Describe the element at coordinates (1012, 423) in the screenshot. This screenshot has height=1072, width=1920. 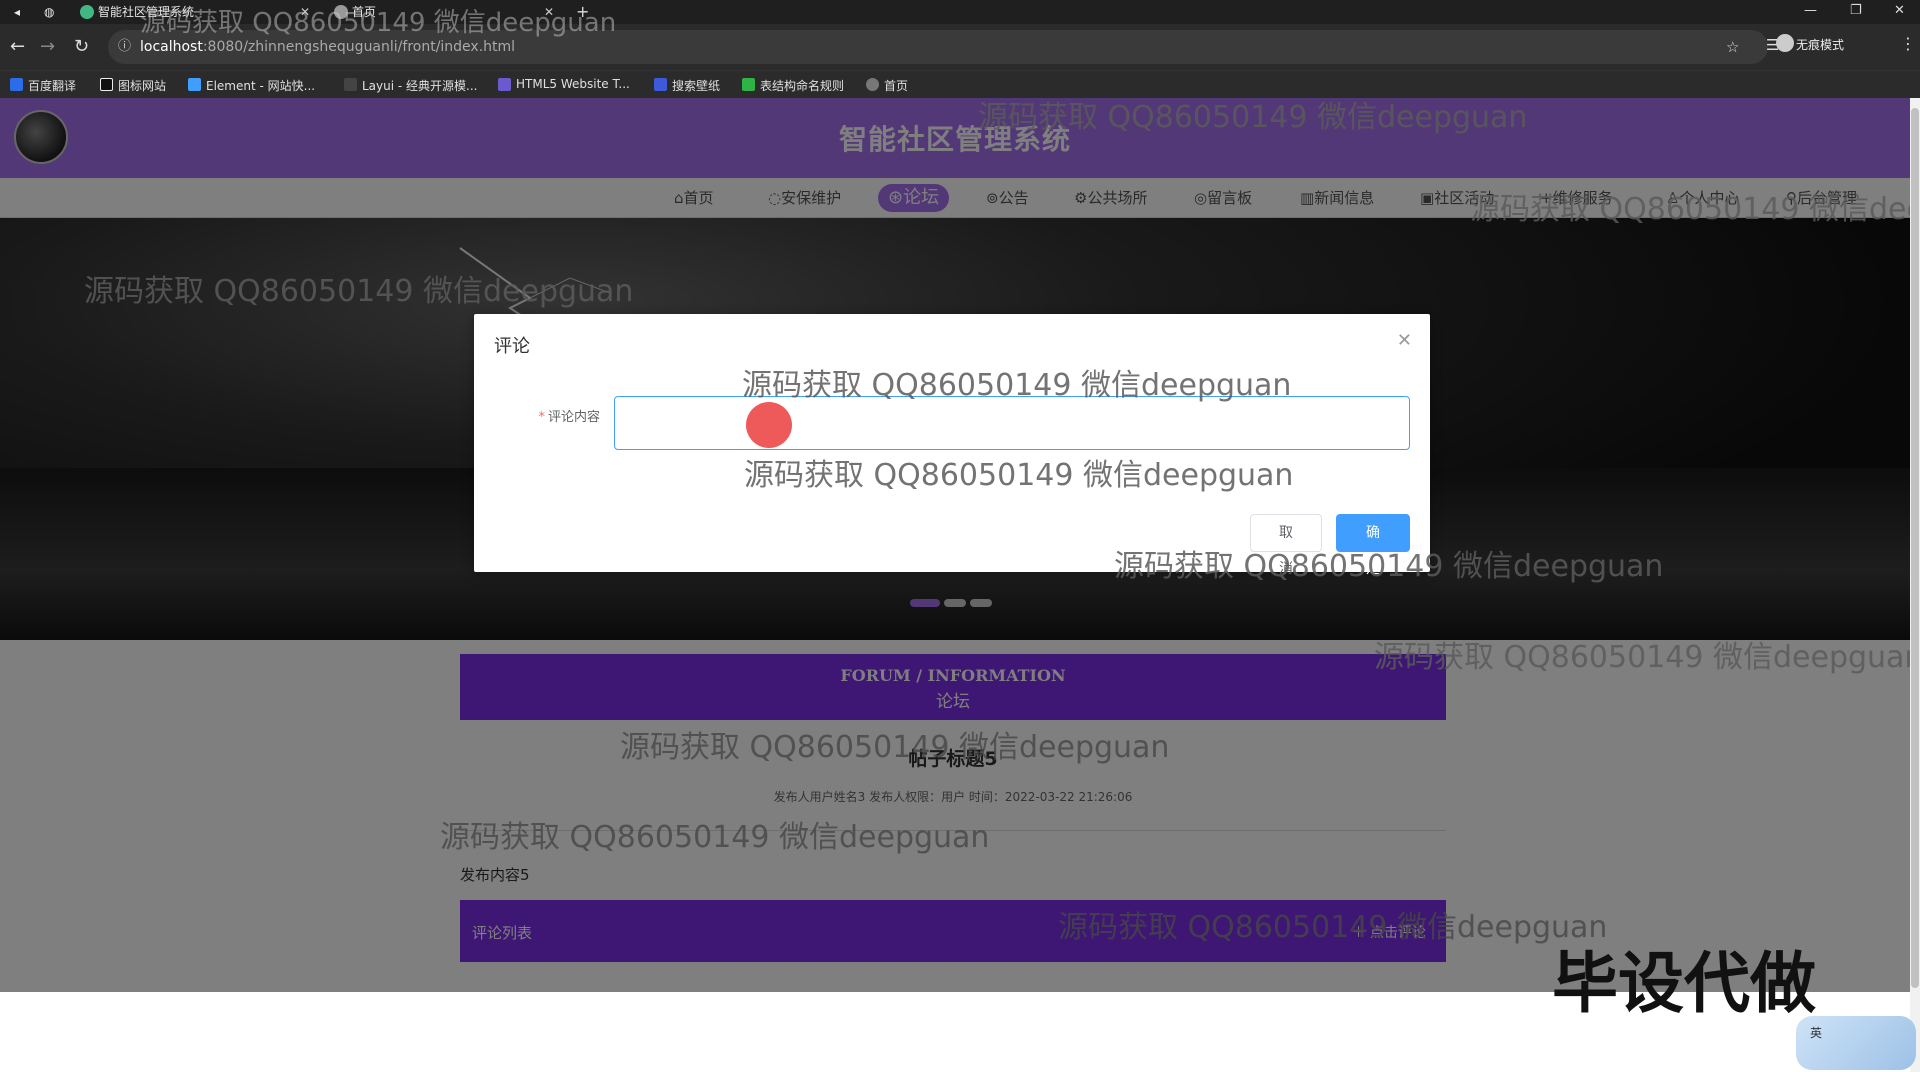
I see `comment-input` at that location.